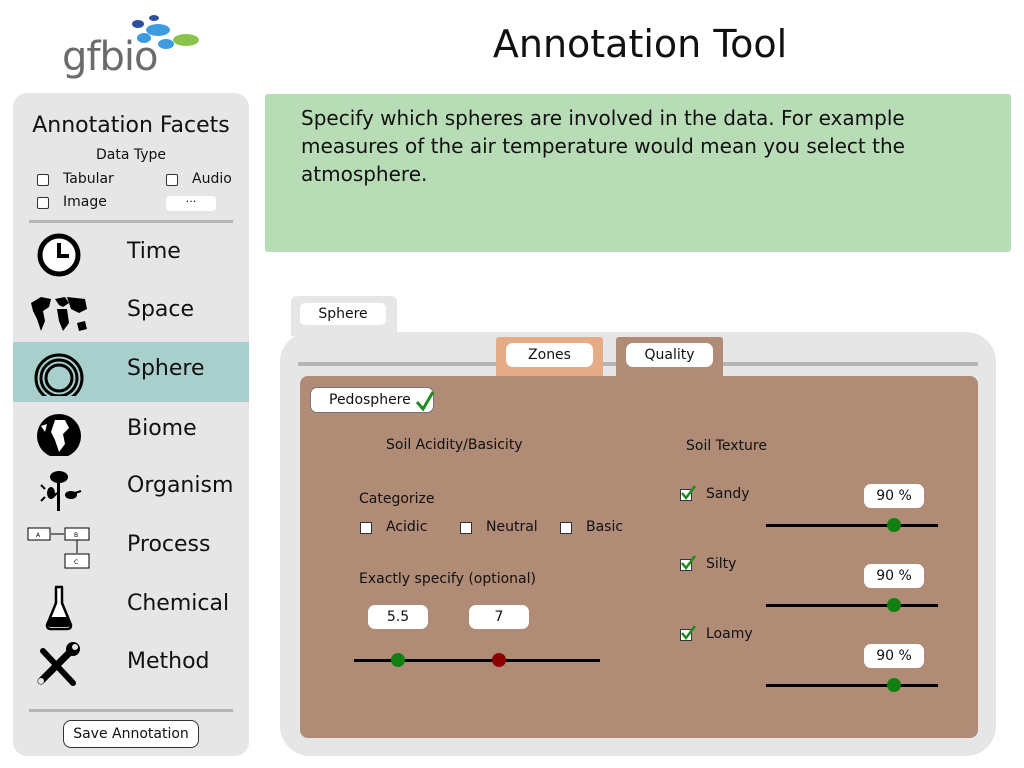 This screenshot has height=768, width=1024. I want to click on tab-sphere: Sphere, so click(344, 316).